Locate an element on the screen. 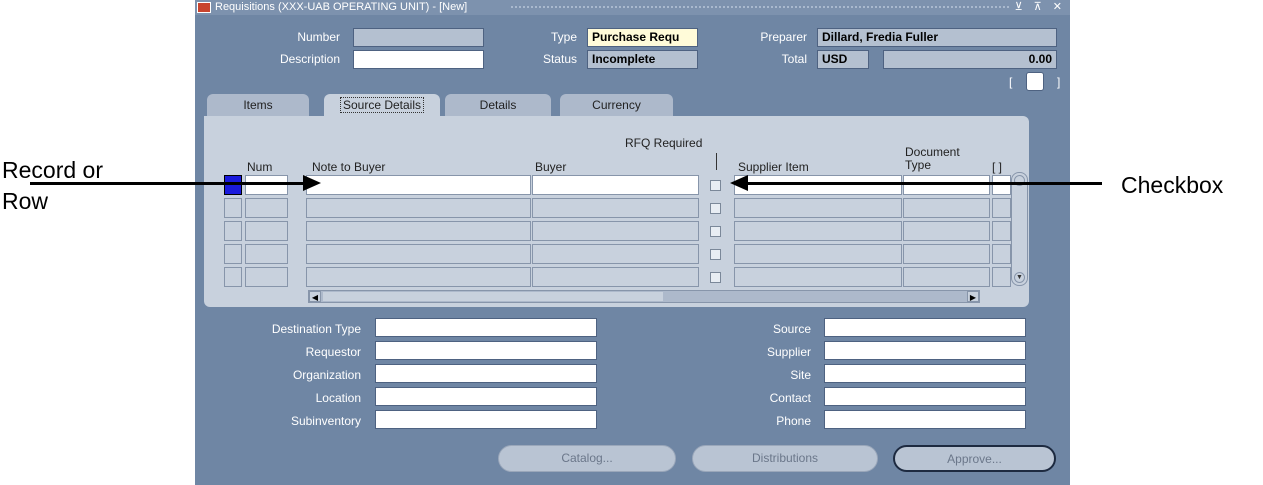  vertical-scrollbar: ▼ is located at coordinates (1019, 229).